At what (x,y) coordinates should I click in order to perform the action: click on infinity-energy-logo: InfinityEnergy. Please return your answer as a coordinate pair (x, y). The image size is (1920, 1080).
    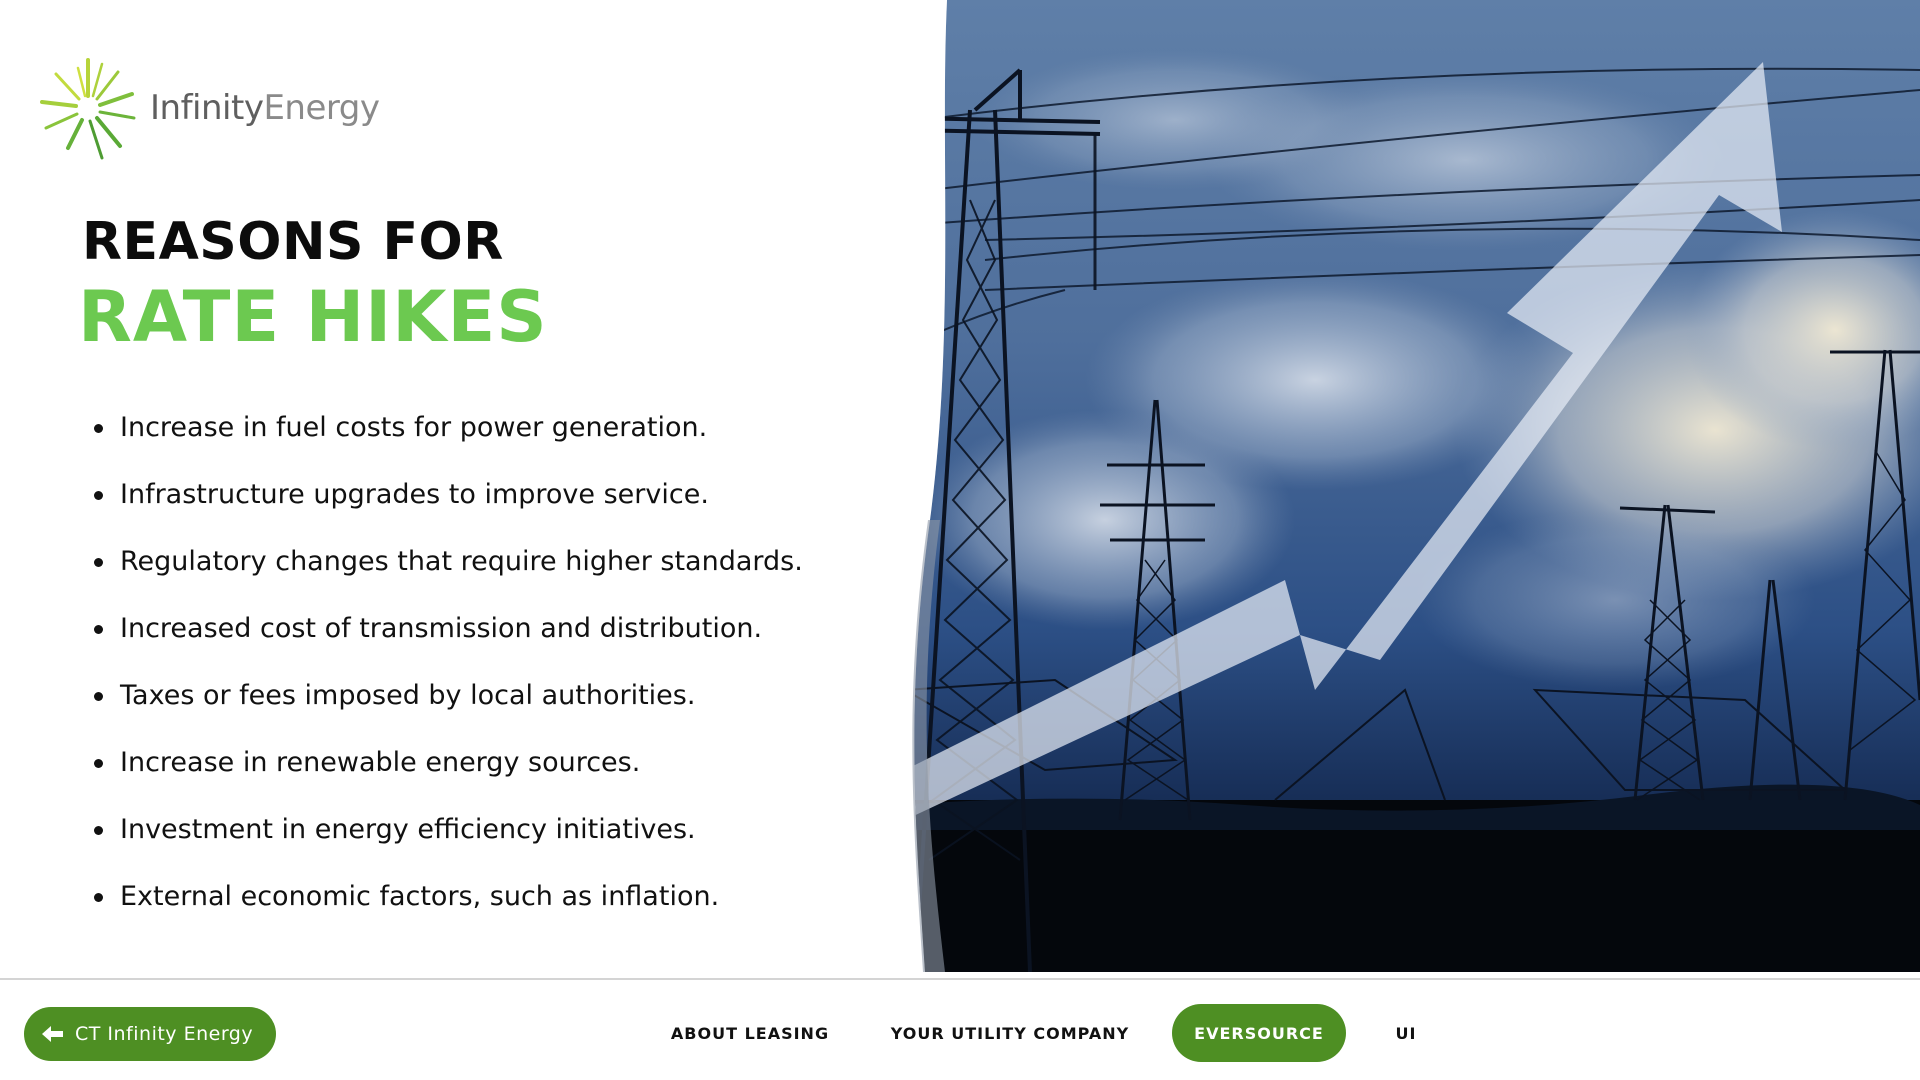
    Looking at the image, I should click on (209, 107).